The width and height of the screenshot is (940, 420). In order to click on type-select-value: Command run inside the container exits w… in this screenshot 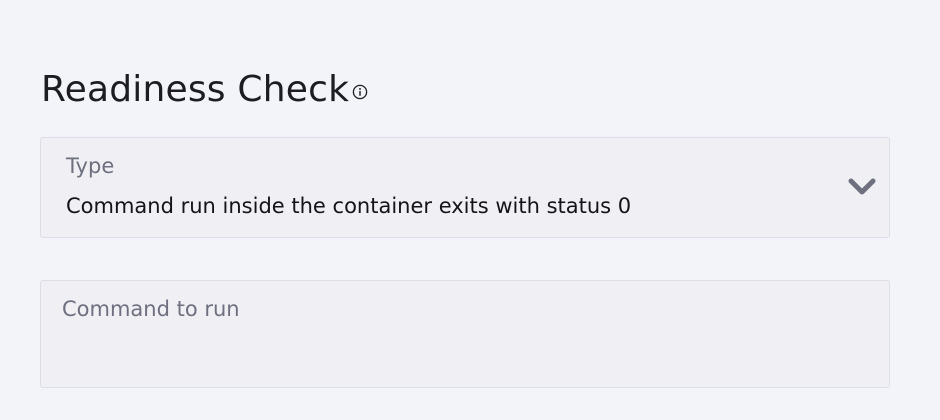, I will do `click(349, 206)`.